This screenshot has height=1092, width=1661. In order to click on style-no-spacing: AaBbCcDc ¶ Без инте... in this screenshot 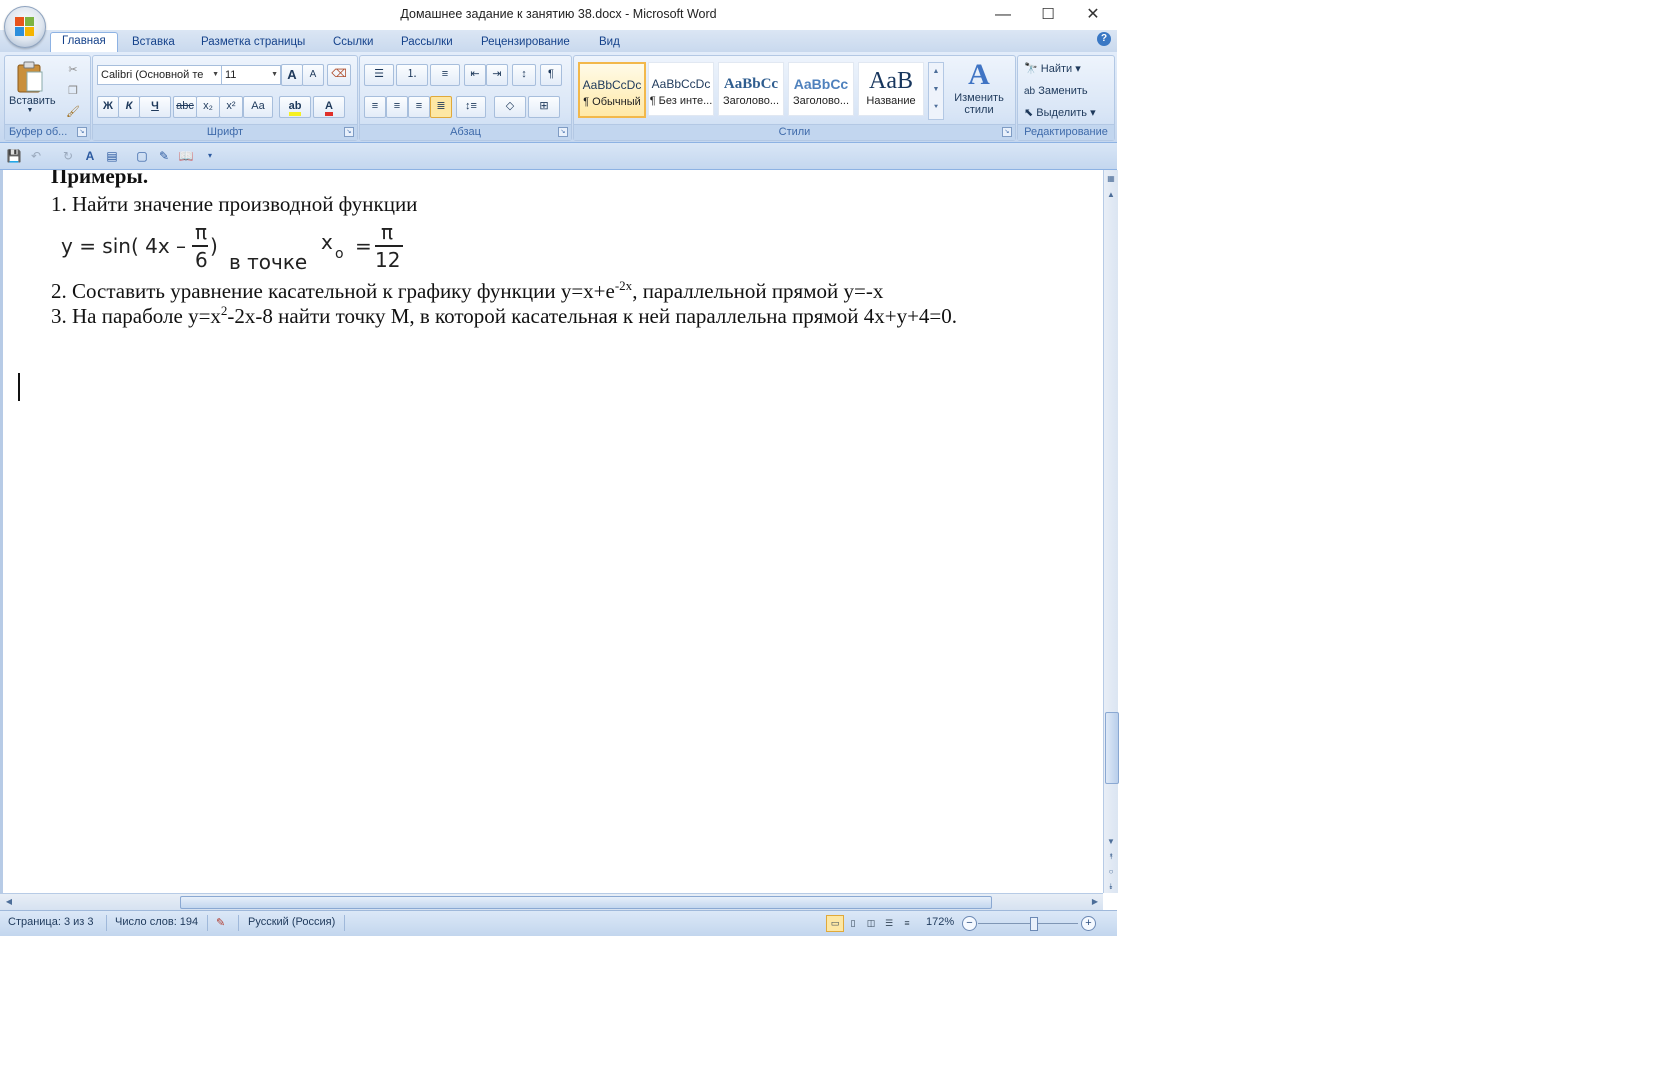, I will do `click(681, 89)`.